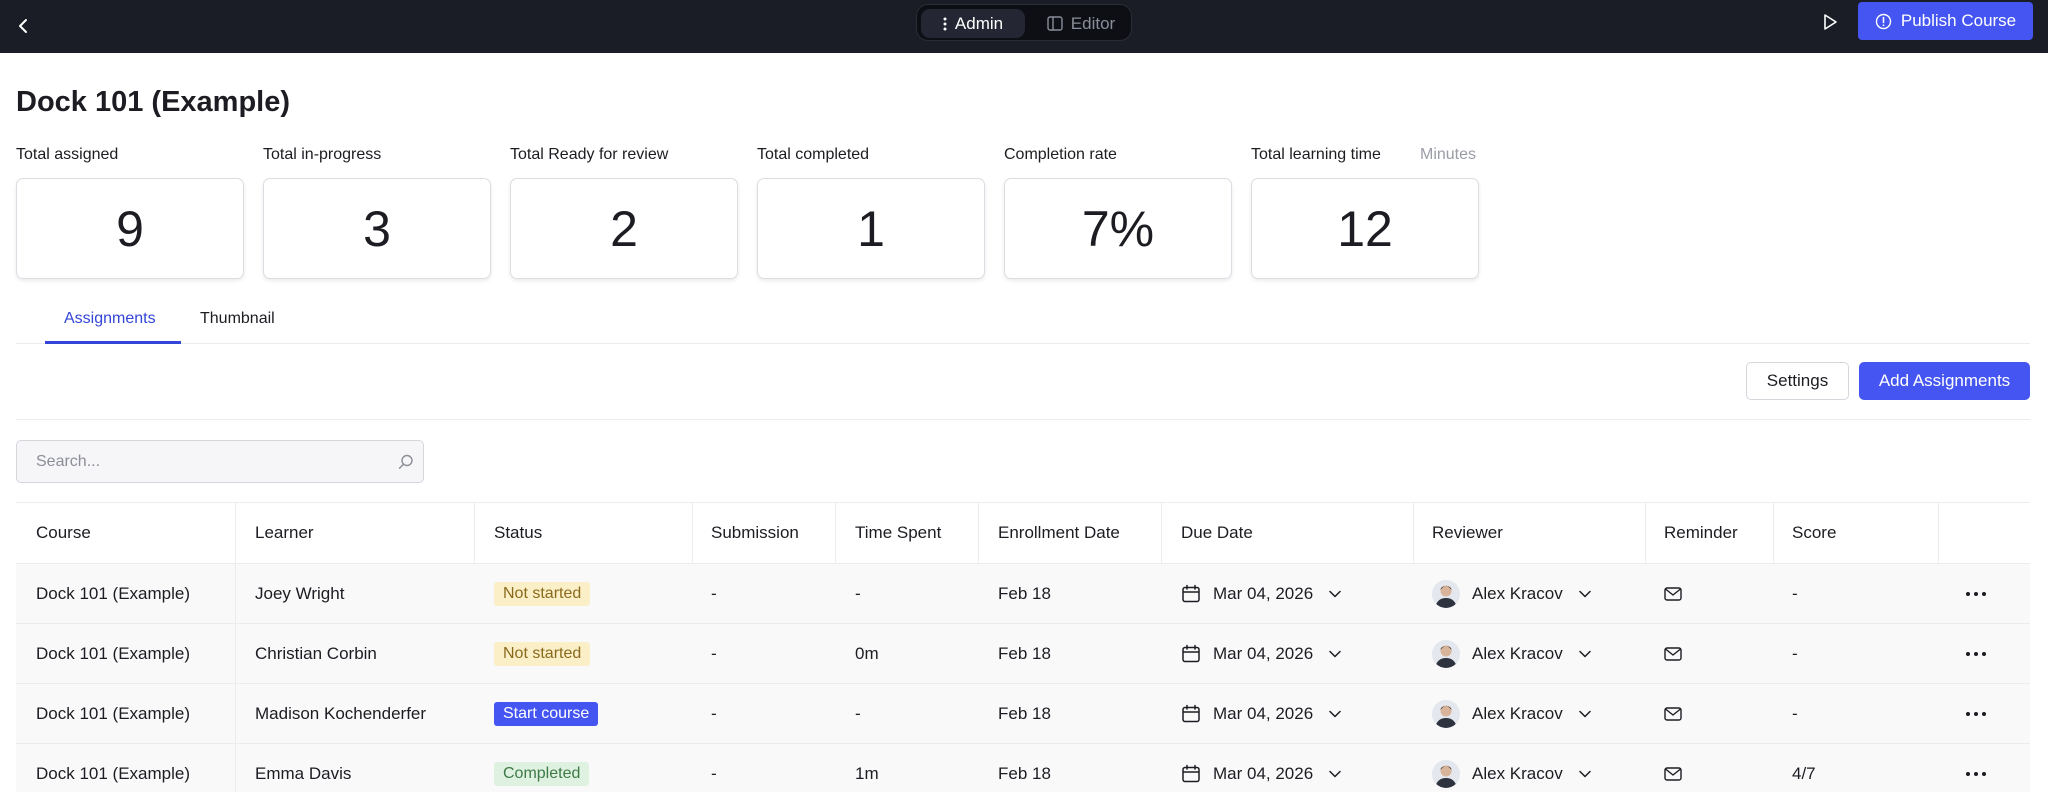 This screenshot has height=792, width=2048. What do you see at coordinates (867, 773) in the screenshot?
I see `time-spent-cell: 1m` at bounding box center [867, 773].